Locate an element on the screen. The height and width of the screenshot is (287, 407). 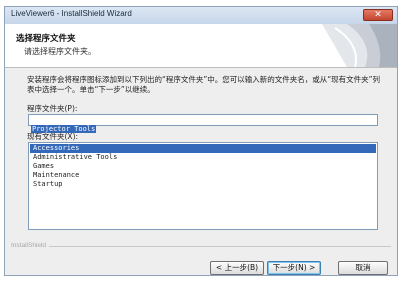
program-folder-label: 程序文件夹(P): is located at coordinates (52, 108).